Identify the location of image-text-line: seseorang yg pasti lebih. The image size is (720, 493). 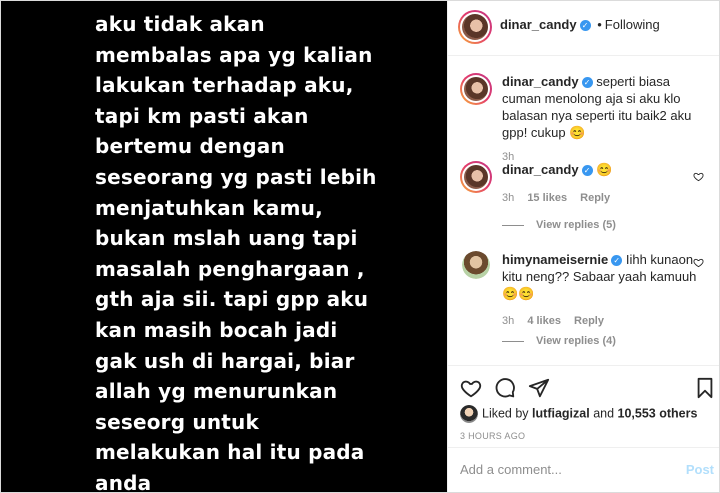
(236, 176).